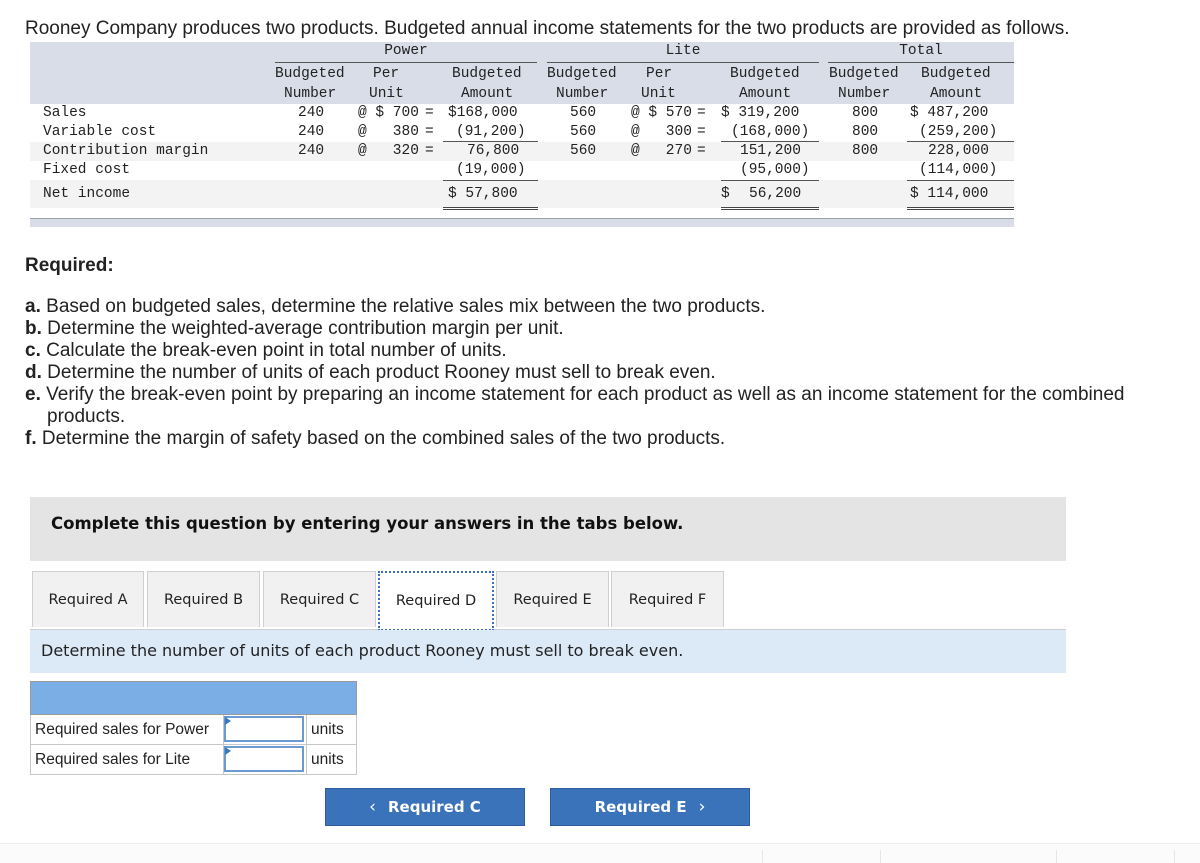  Describe the element at coordinates (760, 113) in the screenshot. I see `cell: $ 319,200` at that location.